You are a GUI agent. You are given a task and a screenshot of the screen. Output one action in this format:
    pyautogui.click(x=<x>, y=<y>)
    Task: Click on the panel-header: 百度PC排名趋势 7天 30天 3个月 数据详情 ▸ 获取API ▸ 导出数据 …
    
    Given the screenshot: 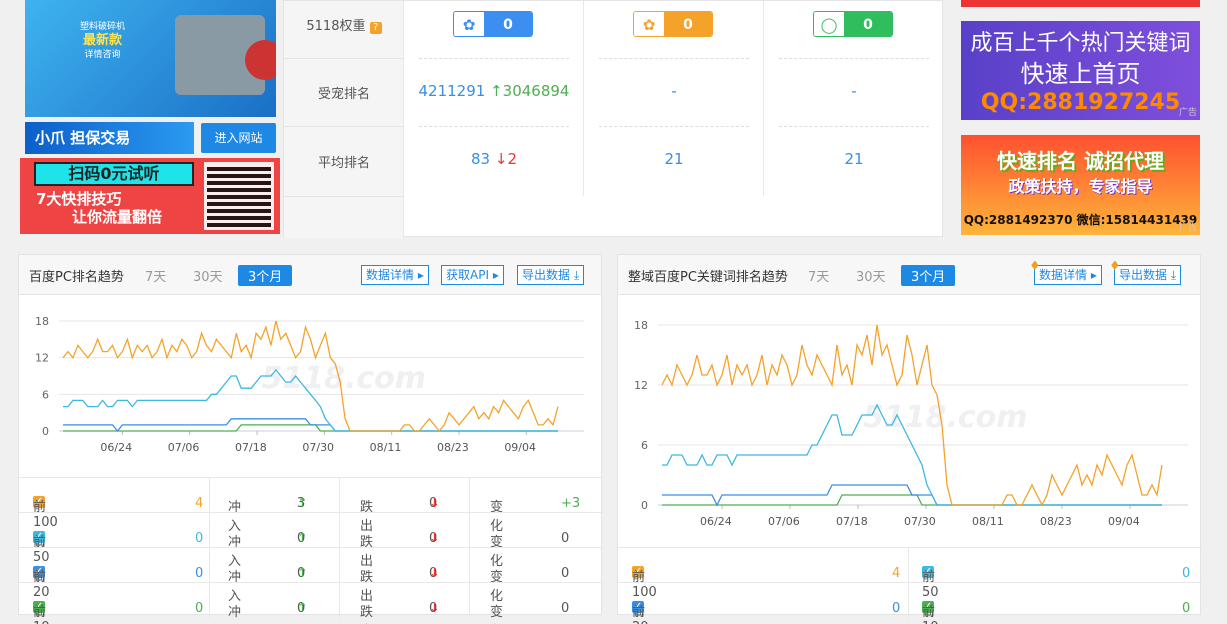 What is the action you would take?
    pyautogui.click(x=310, y=275)
    